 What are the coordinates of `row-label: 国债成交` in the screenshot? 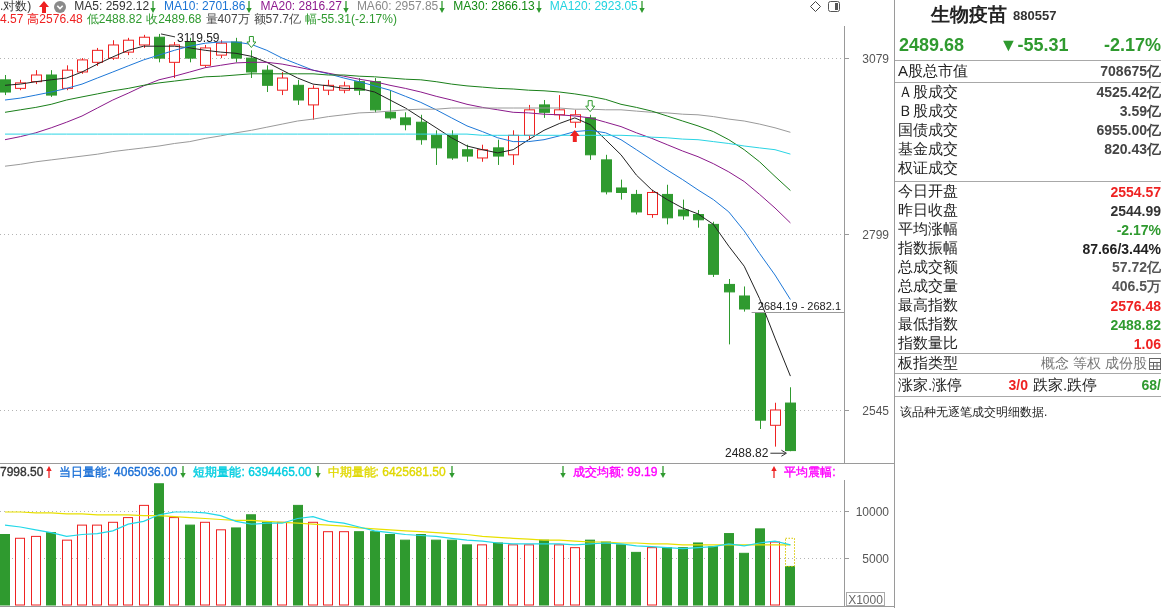 It's located at (928, 130).